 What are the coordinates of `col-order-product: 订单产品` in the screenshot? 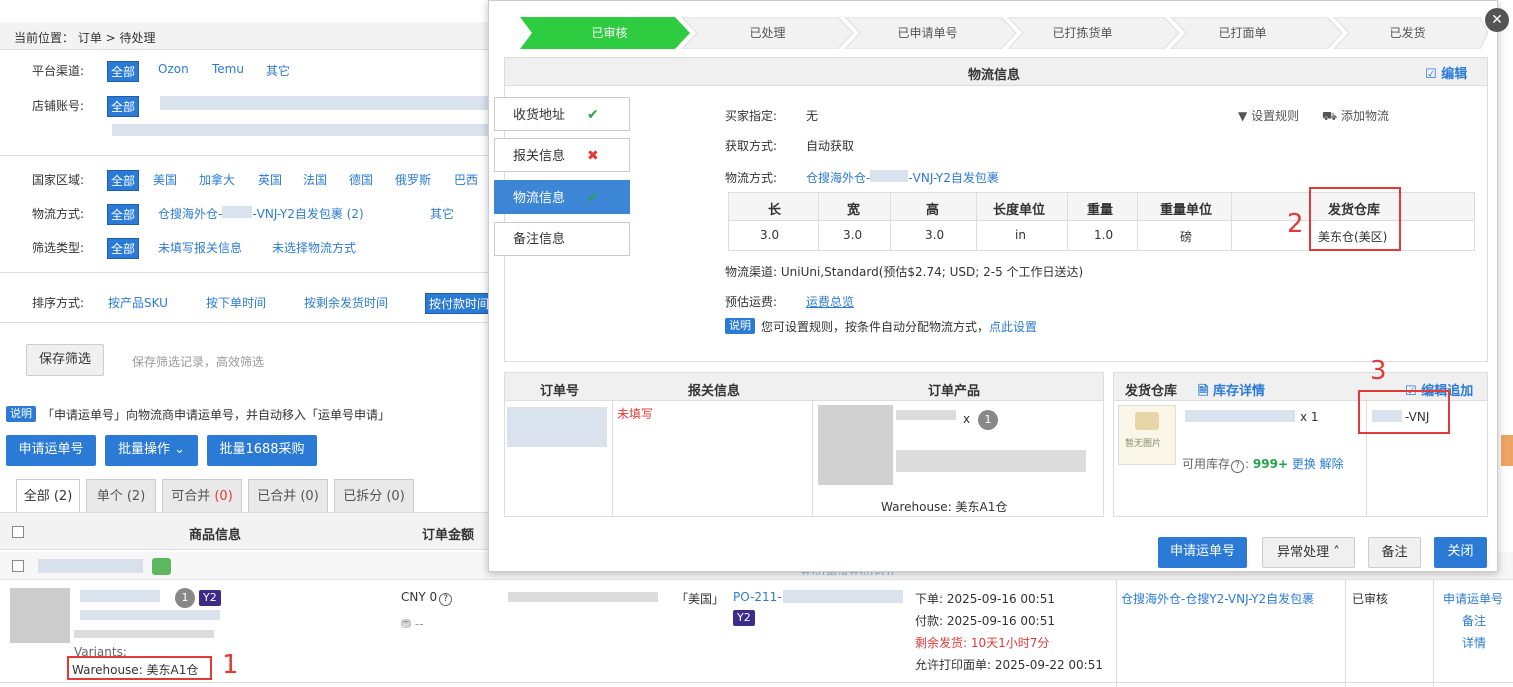 It's located at (954, 391).